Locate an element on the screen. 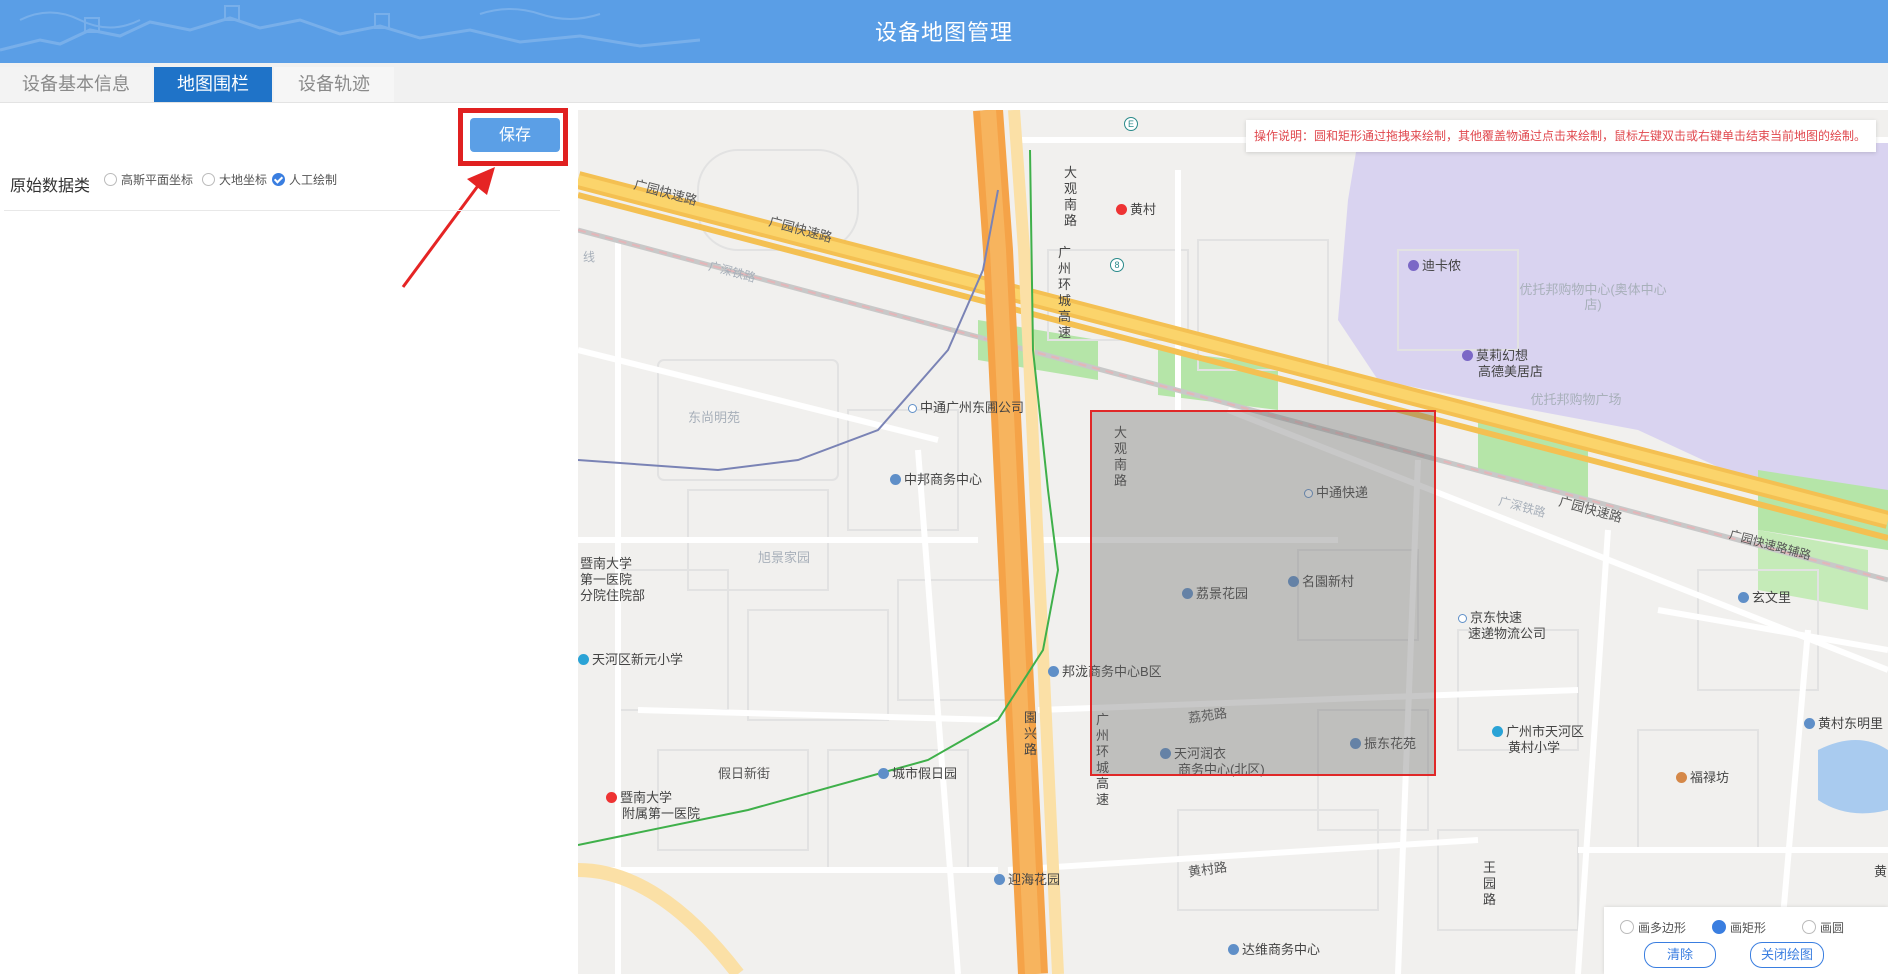 The image size is (1888, 974). poi-label: 东尚明苑 is located at coordinates (714, 417).